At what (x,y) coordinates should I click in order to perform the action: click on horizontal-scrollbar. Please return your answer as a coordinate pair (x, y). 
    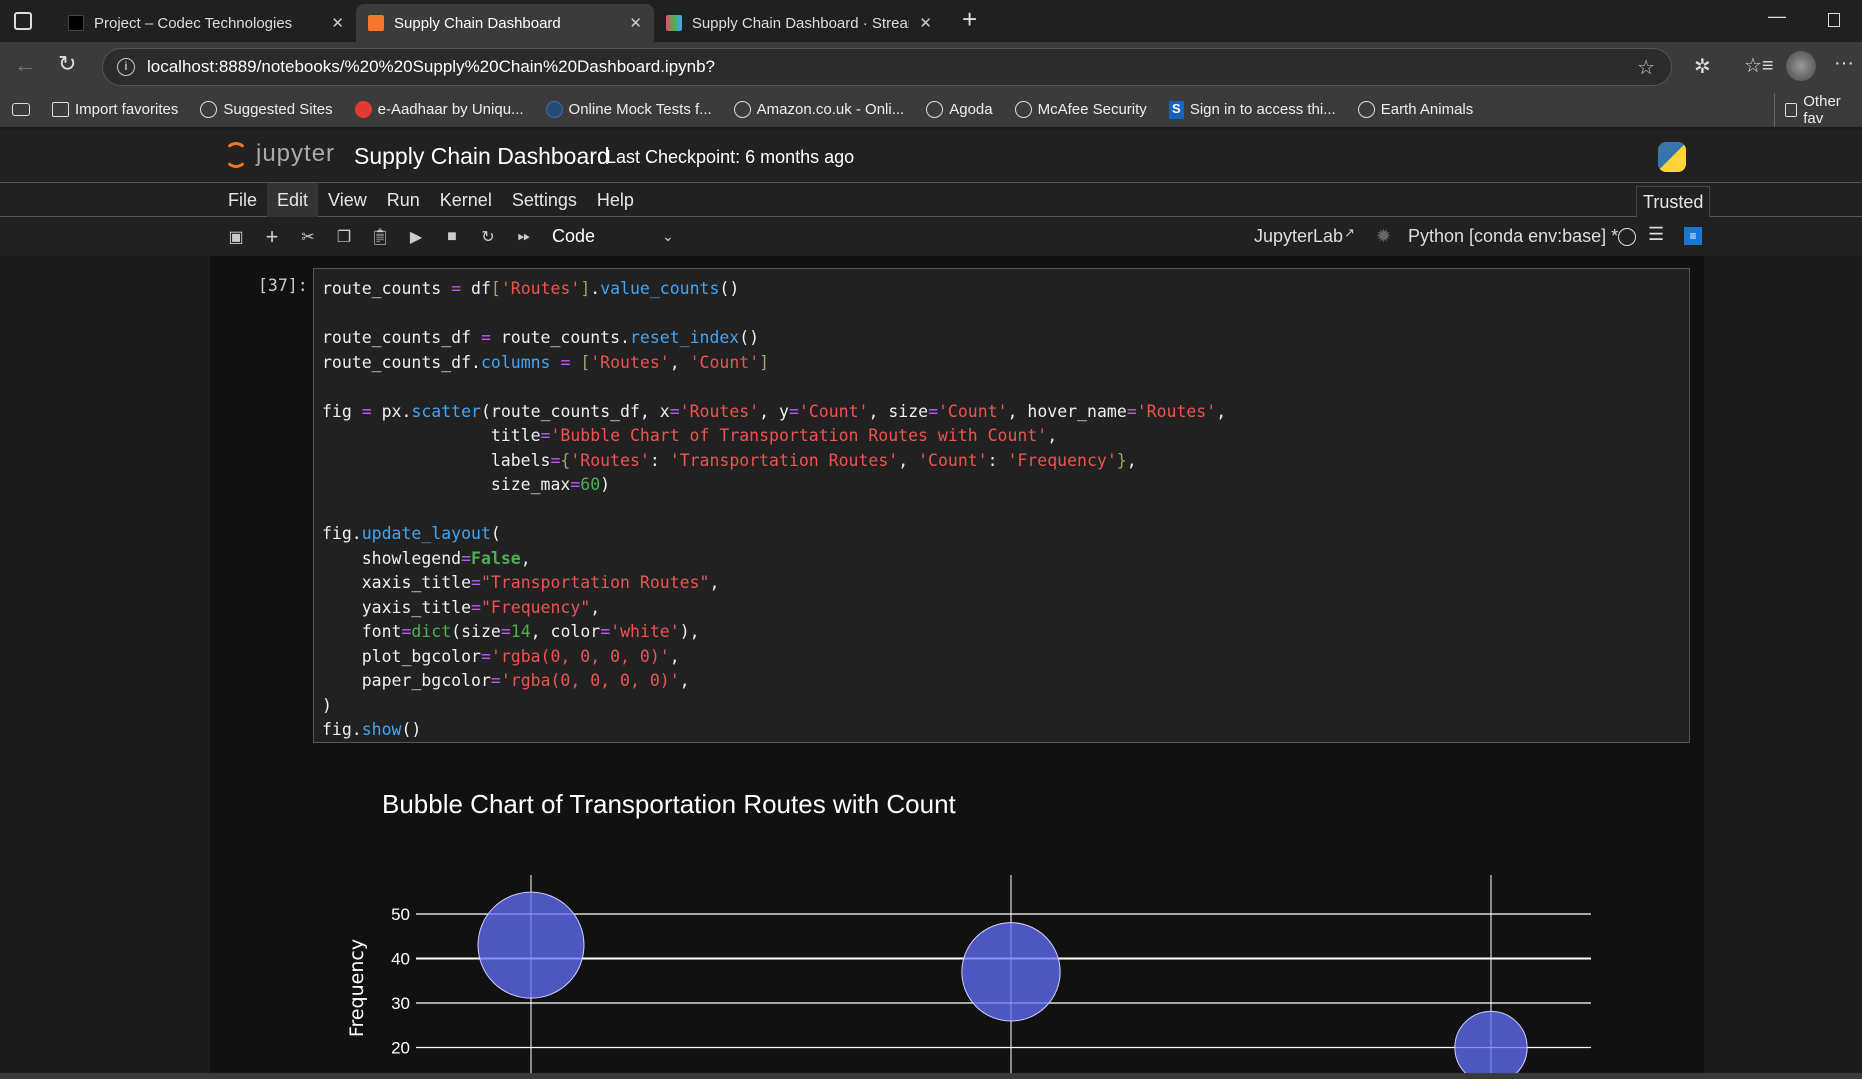
    Looking at the image, I should click on (931, 1076).